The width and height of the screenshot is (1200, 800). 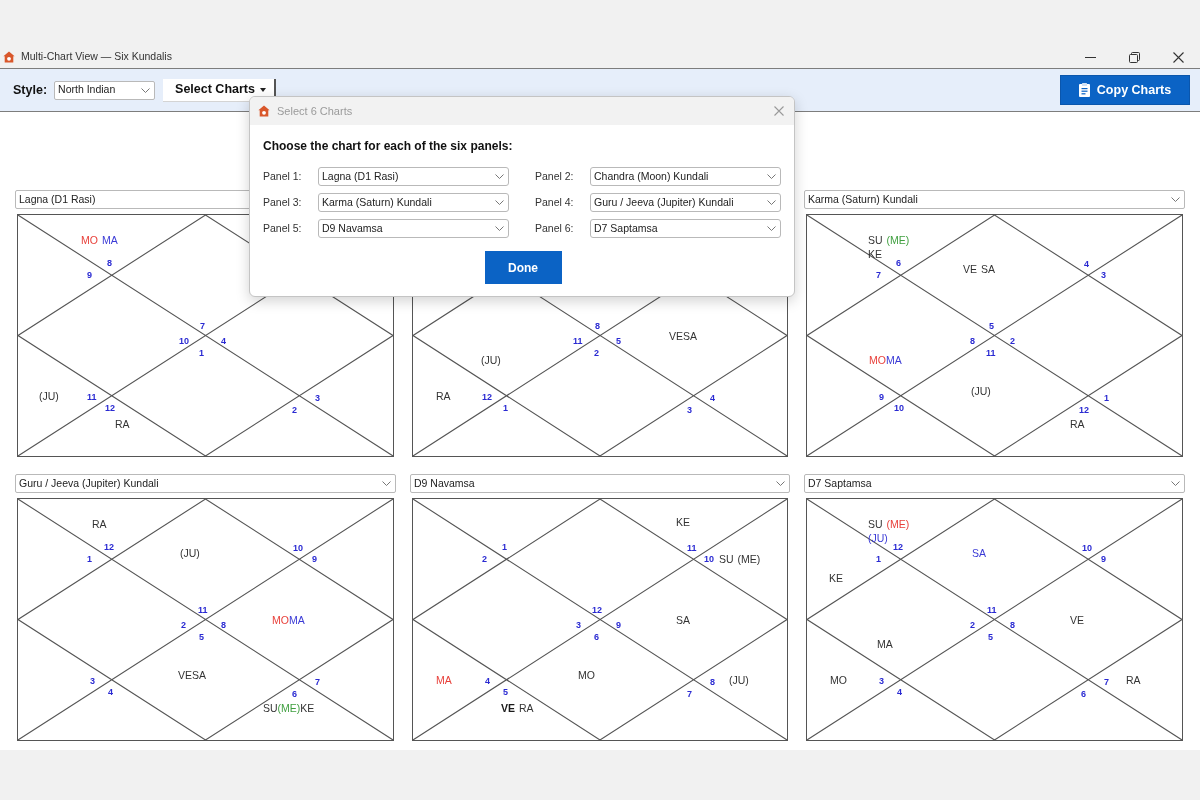 I want to click on panel-select: Karma (Saturn) Kundali, so click(x=413, y=202).